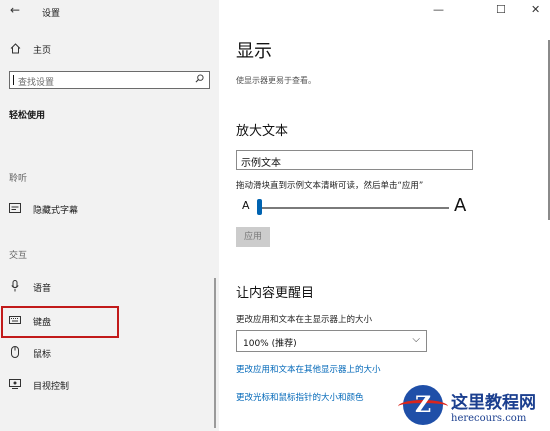 This screenshot has height=431, width=550. Describe the element at coordinates (493, 403) in the screenshot. I see `watermark-title: 这里教程网` at that location.